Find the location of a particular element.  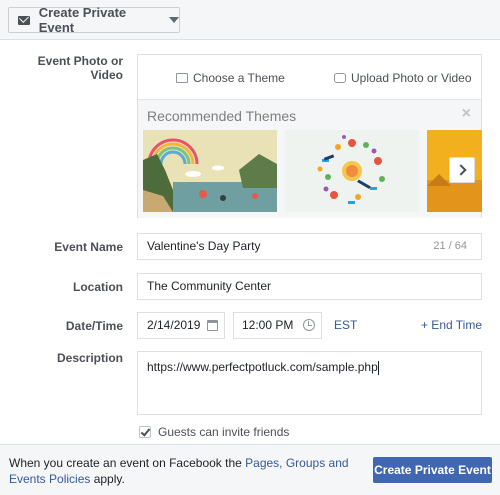

location-label: Location is located at coordinates (98, 287).